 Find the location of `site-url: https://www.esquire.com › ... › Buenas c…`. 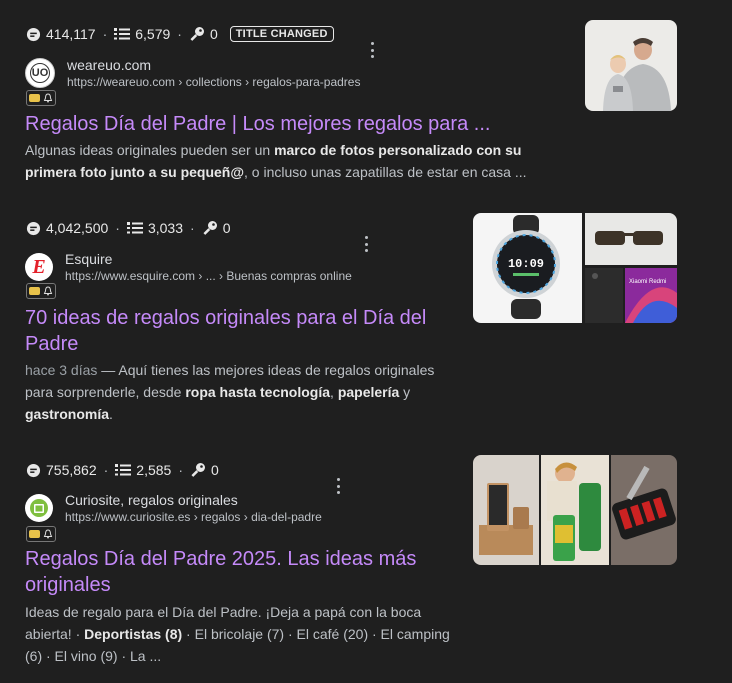

site-url: https://www.esquire.com › ... › Buenas c… is located at coordinates (208, 276).